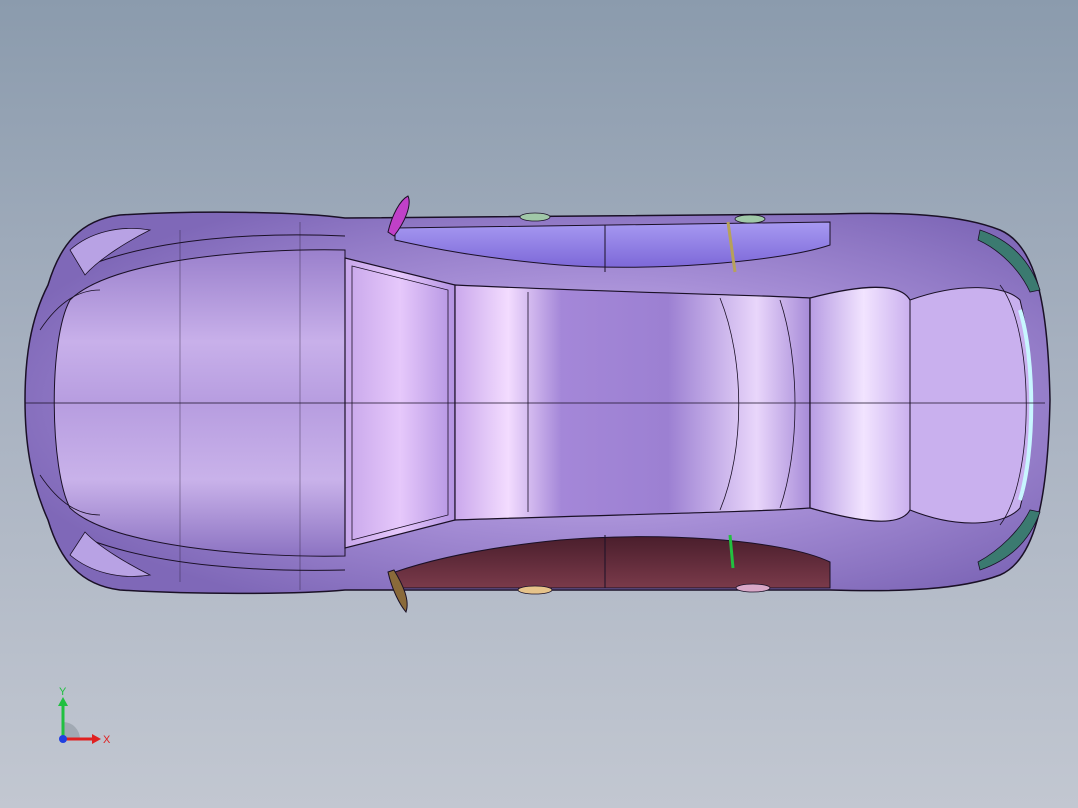 This screenshot has height=808, width=1078. I want to click on y-axis-arrow, so click(63, 701).